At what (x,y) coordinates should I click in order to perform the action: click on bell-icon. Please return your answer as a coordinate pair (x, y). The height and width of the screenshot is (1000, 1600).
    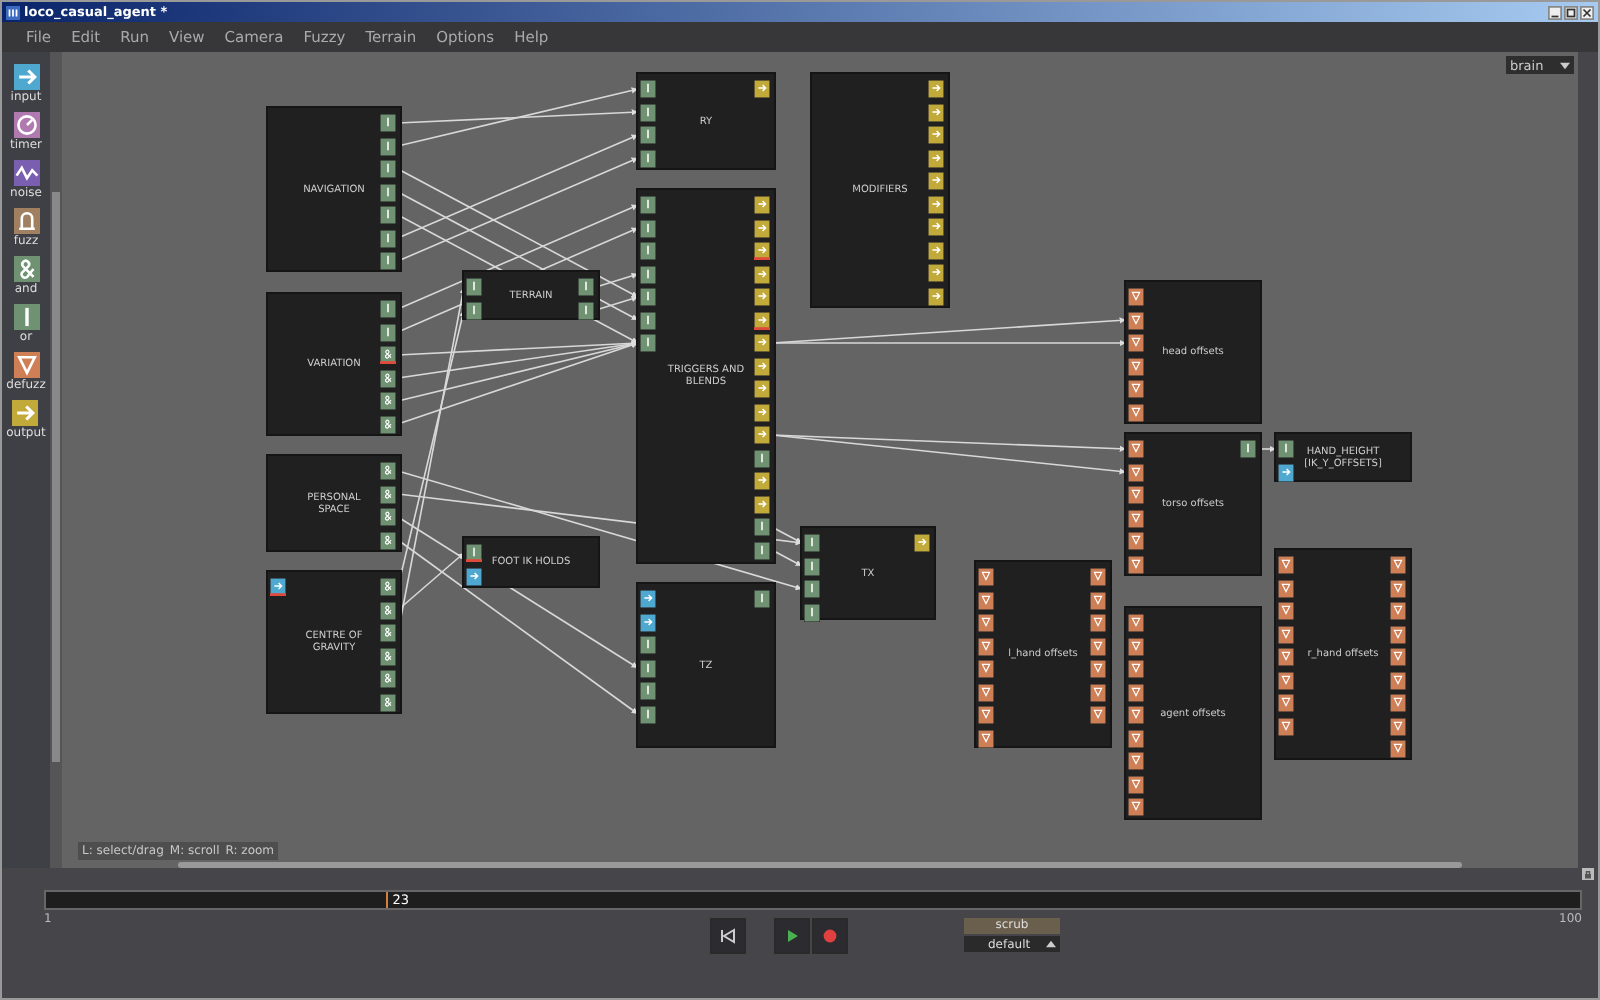
    Looking at the image, I should click on (26, 221).